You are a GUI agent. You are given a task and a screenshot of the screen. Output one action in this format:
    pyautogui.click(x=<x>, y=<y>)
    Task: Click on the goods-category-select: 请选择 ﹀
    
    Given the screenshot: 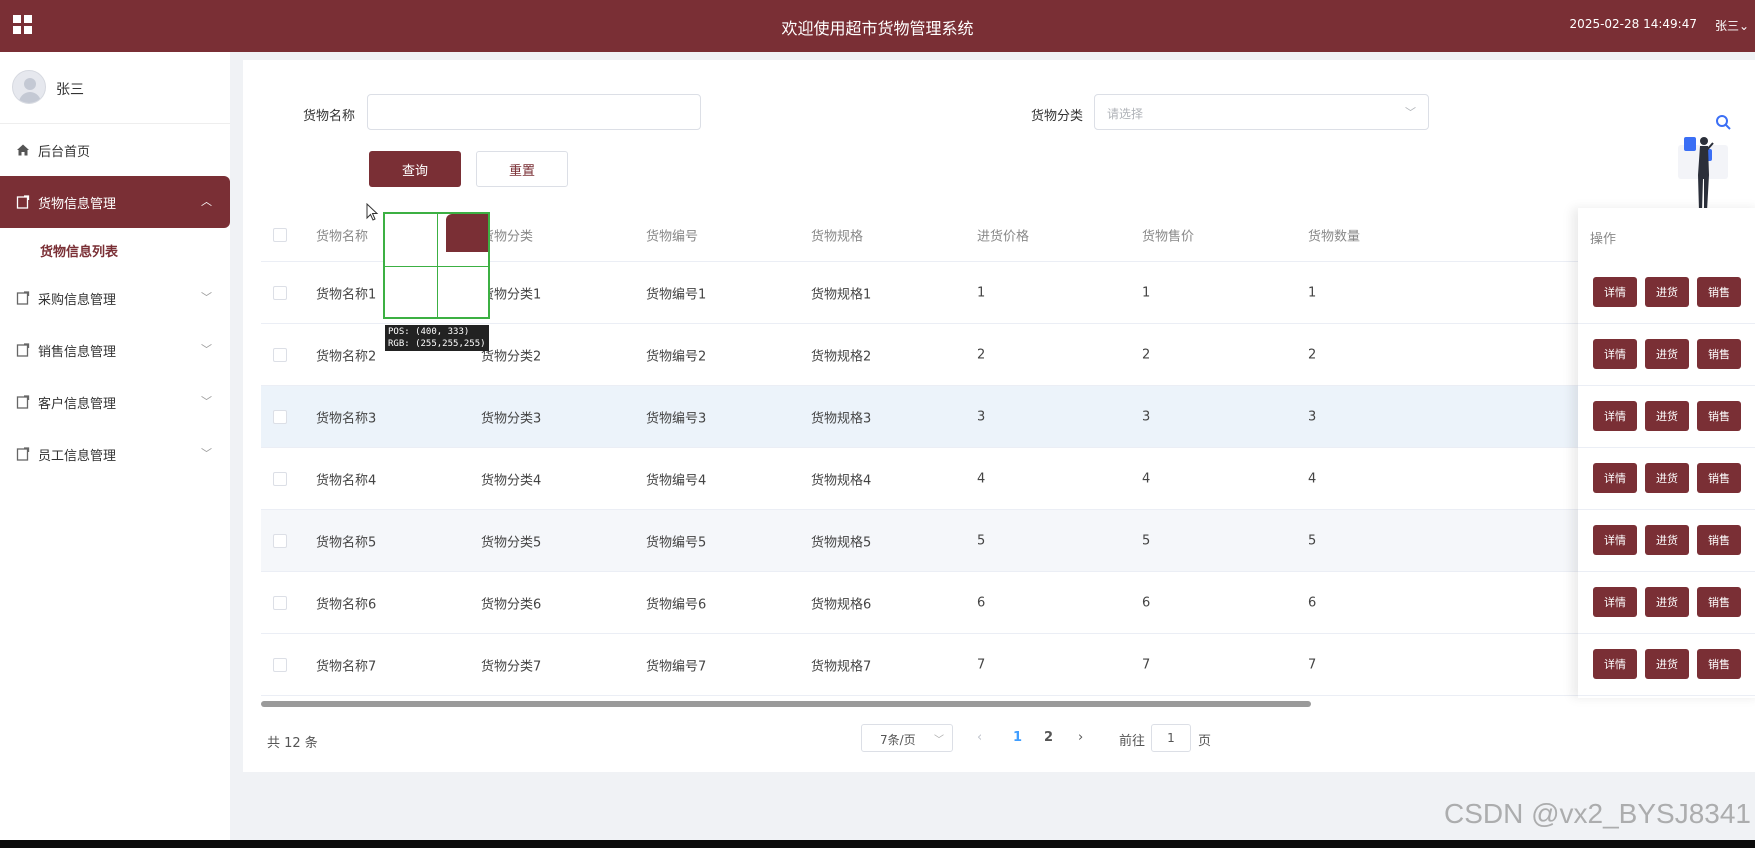 What is the action you would take?
    pyautogui.click(x=1261, y=112)
    